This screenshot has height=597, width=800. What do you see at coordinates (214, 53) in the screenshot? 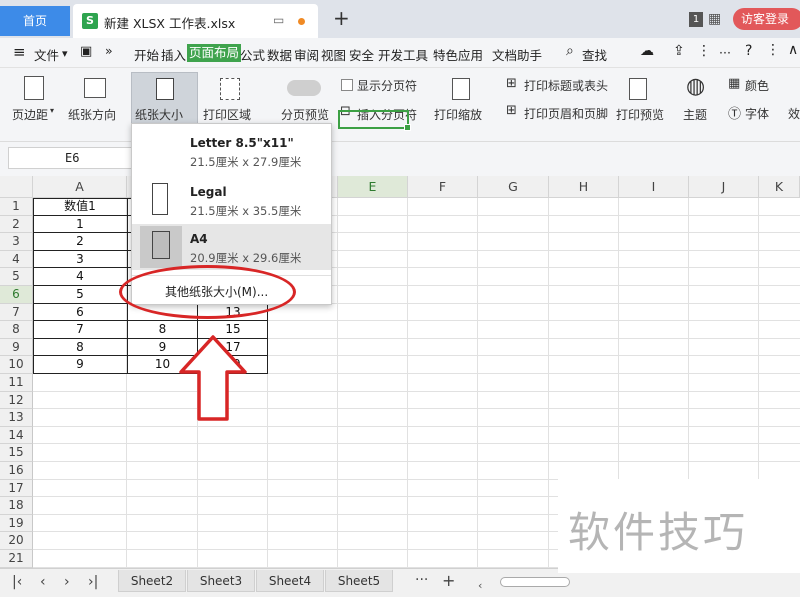
I see `menu-page-layout: 页面布局` at bounding box center [214, 53].